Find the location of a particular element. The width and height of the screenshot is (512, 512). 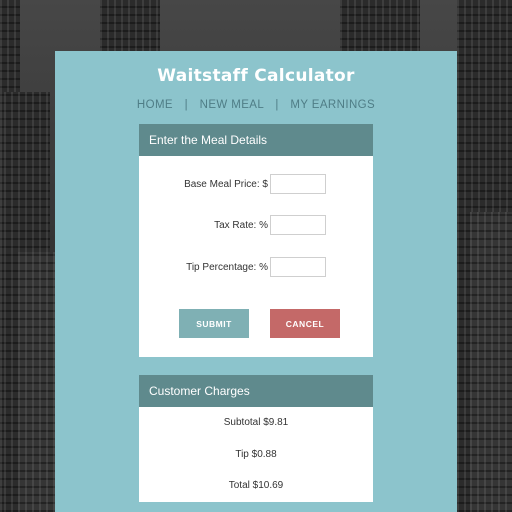

top-nav: HOME | NEW MEAL | MY EARNINGS is located at coordinates (256, 105).